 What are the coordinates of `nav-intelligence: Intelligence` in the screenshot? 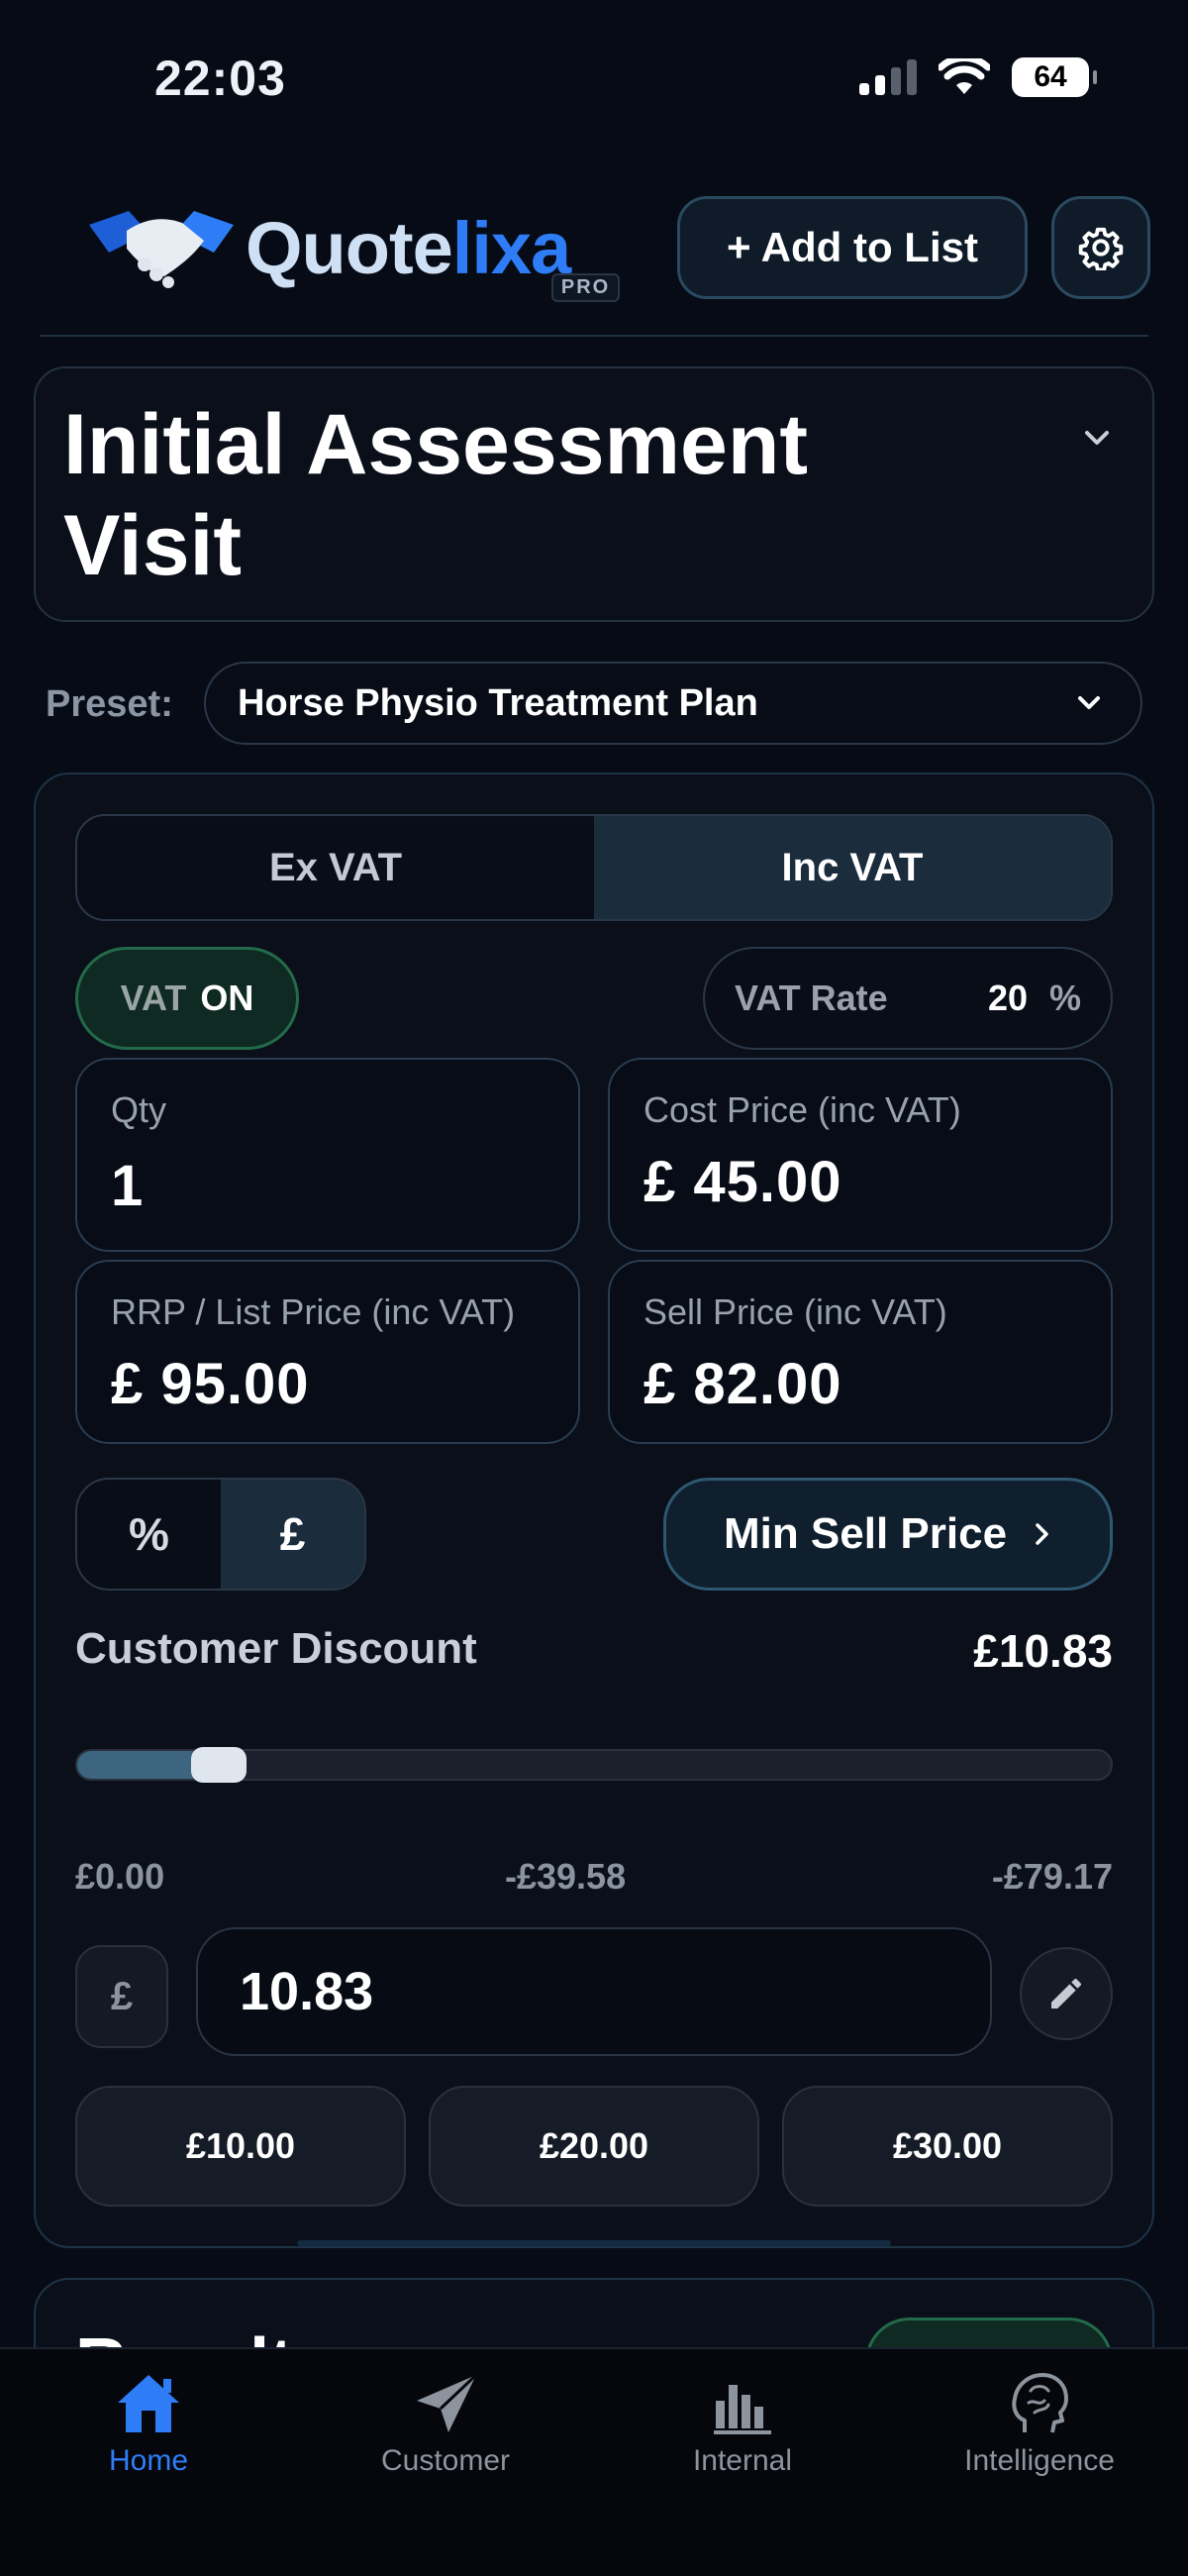 It's located at (1039, 2462).